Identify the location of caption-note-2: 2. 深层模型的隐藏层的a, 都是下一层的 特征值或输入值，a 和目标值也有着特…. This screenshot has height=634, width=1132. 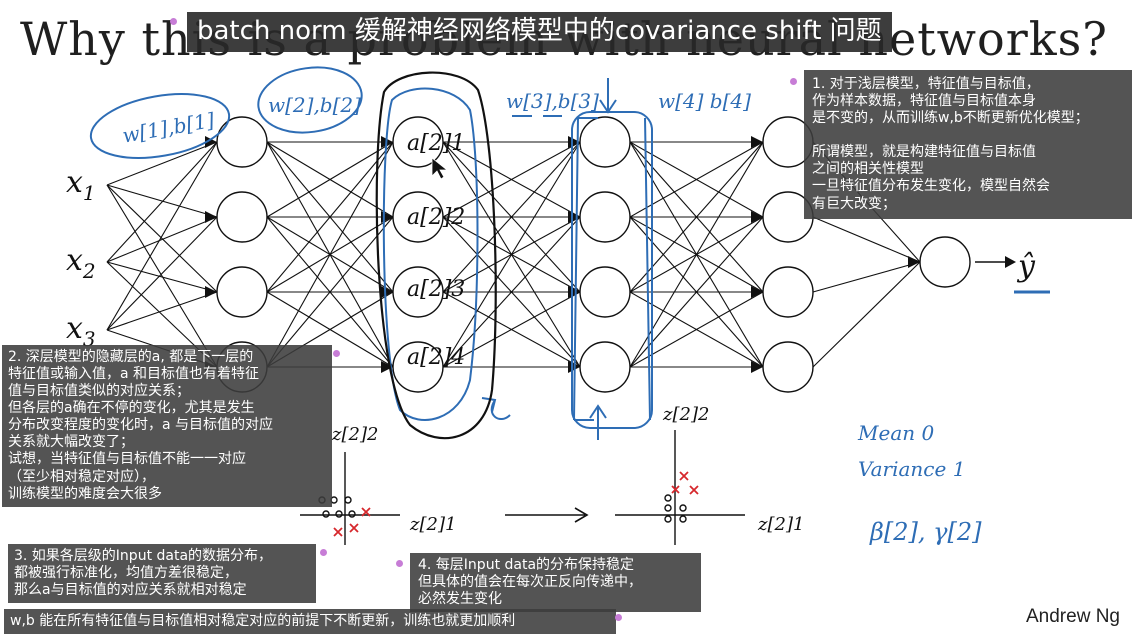
(167, 426).